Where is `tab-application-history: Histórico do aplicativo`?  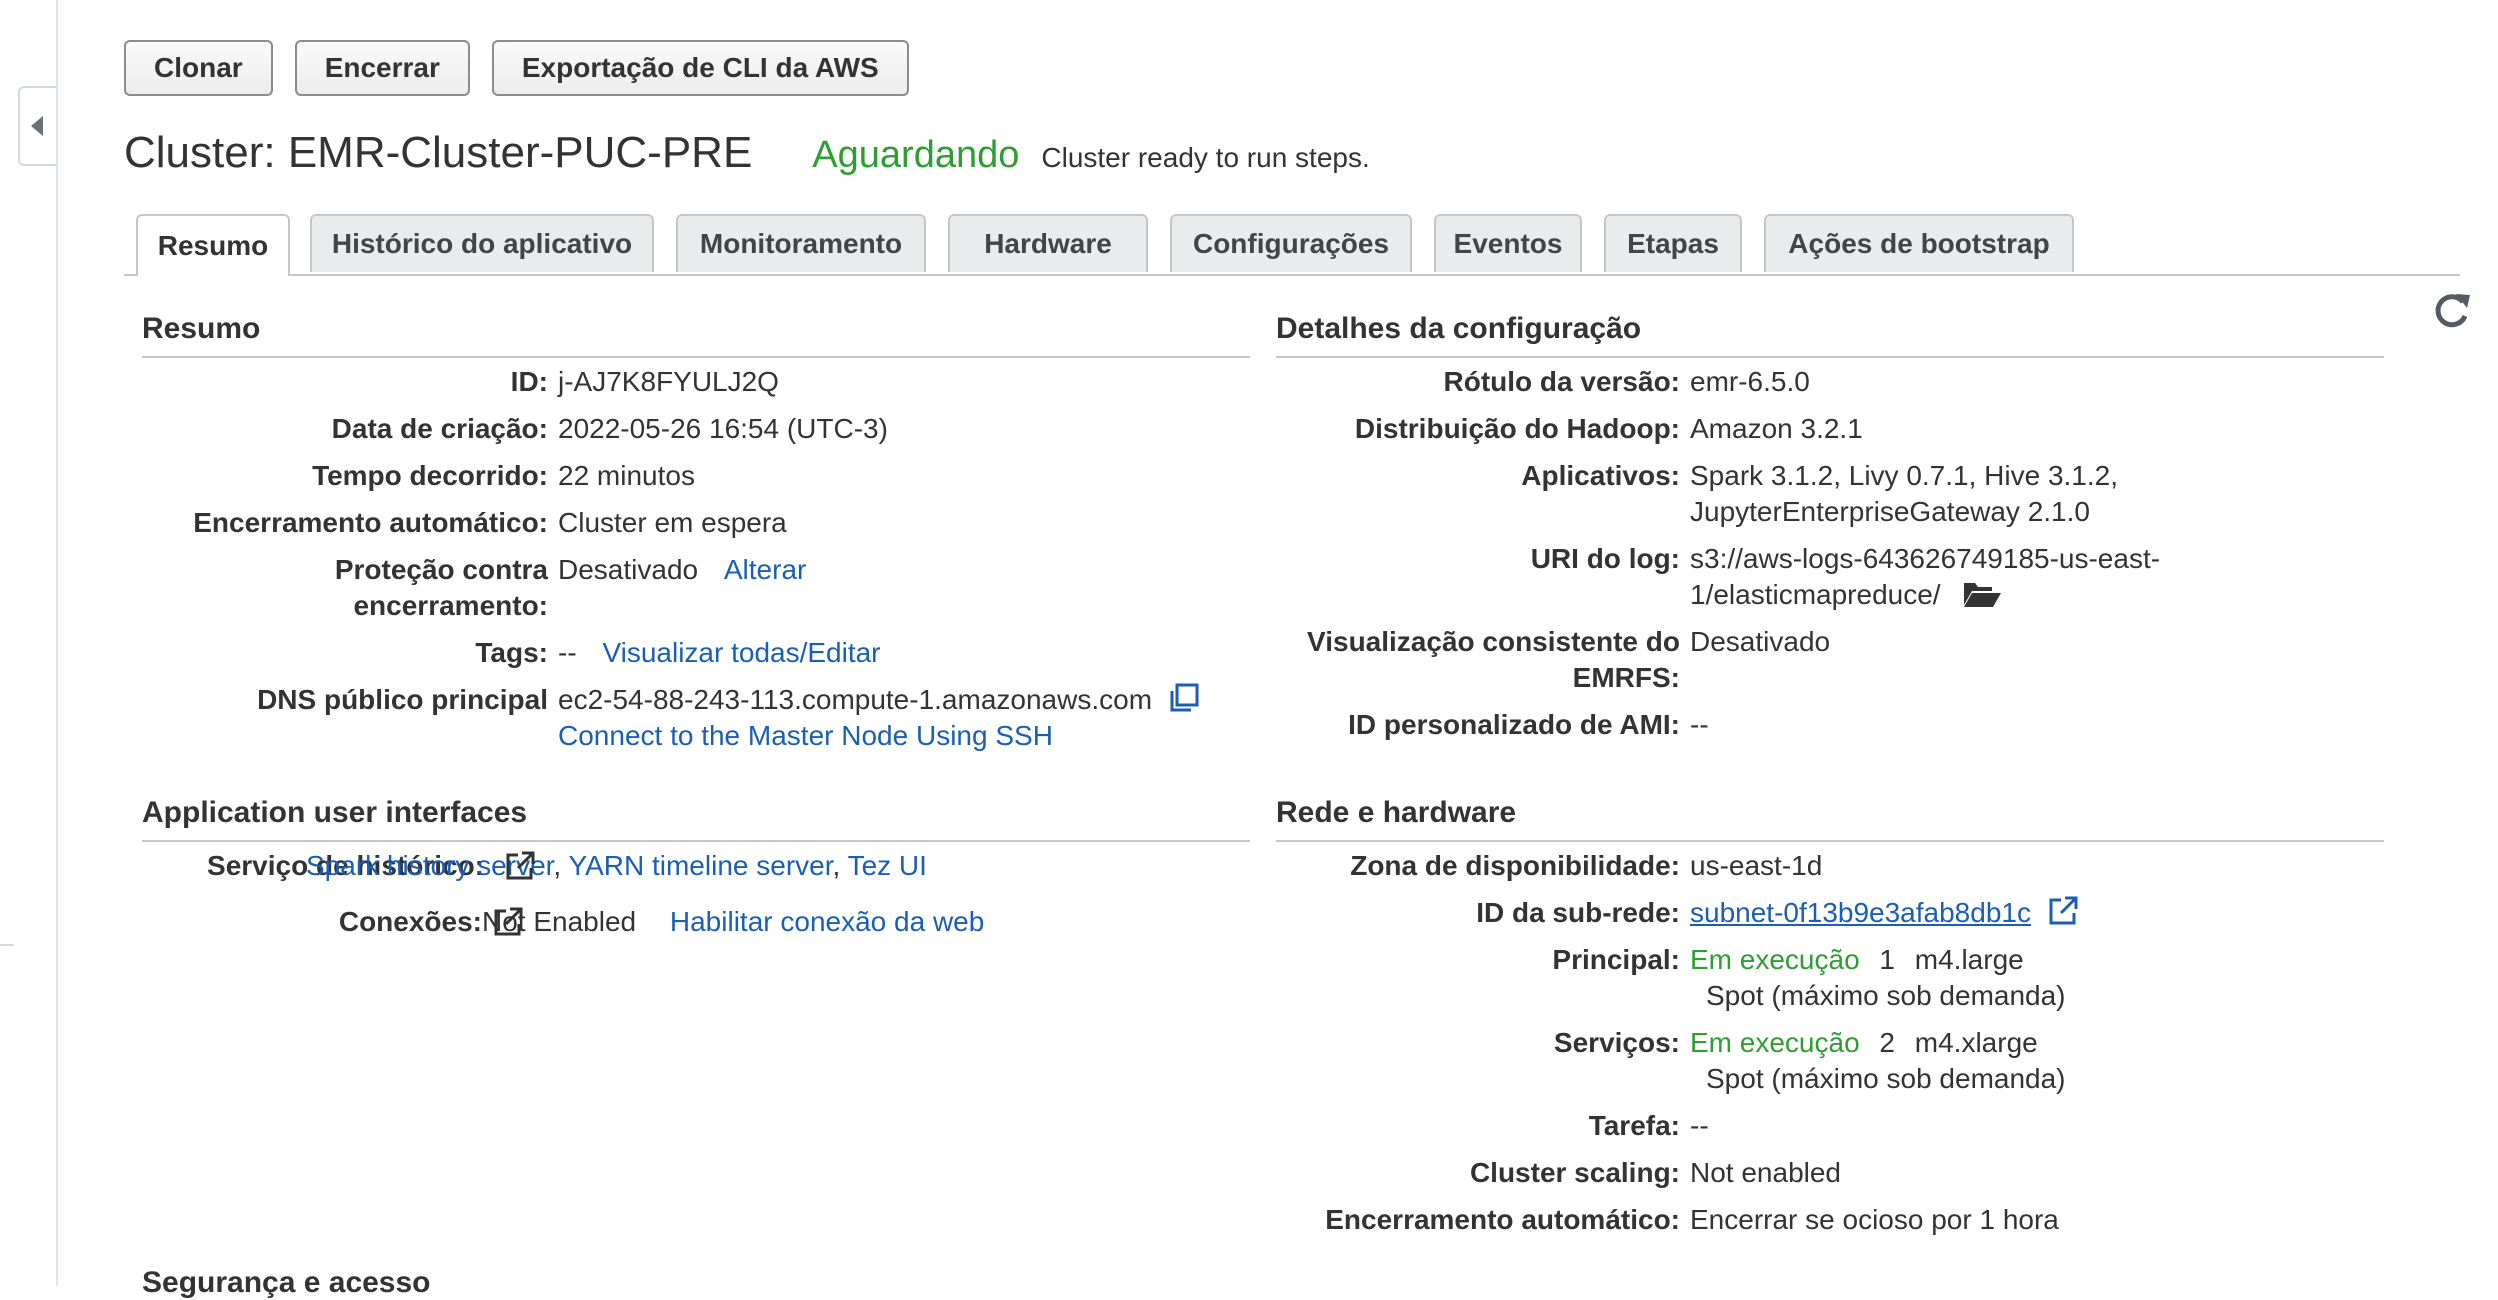 tab-application-history: Histórico do aplicativo is located at coordinates (482, 243).